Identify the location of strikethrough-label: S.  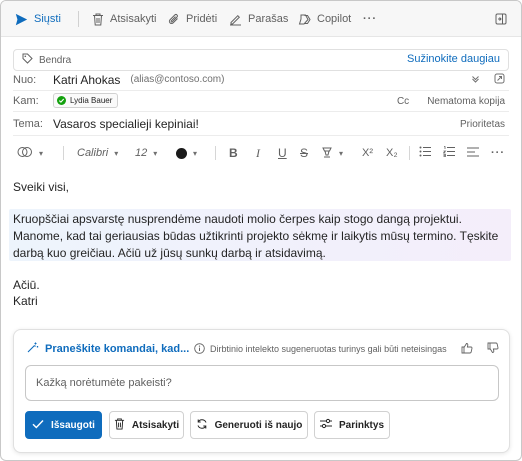
(304, 153).